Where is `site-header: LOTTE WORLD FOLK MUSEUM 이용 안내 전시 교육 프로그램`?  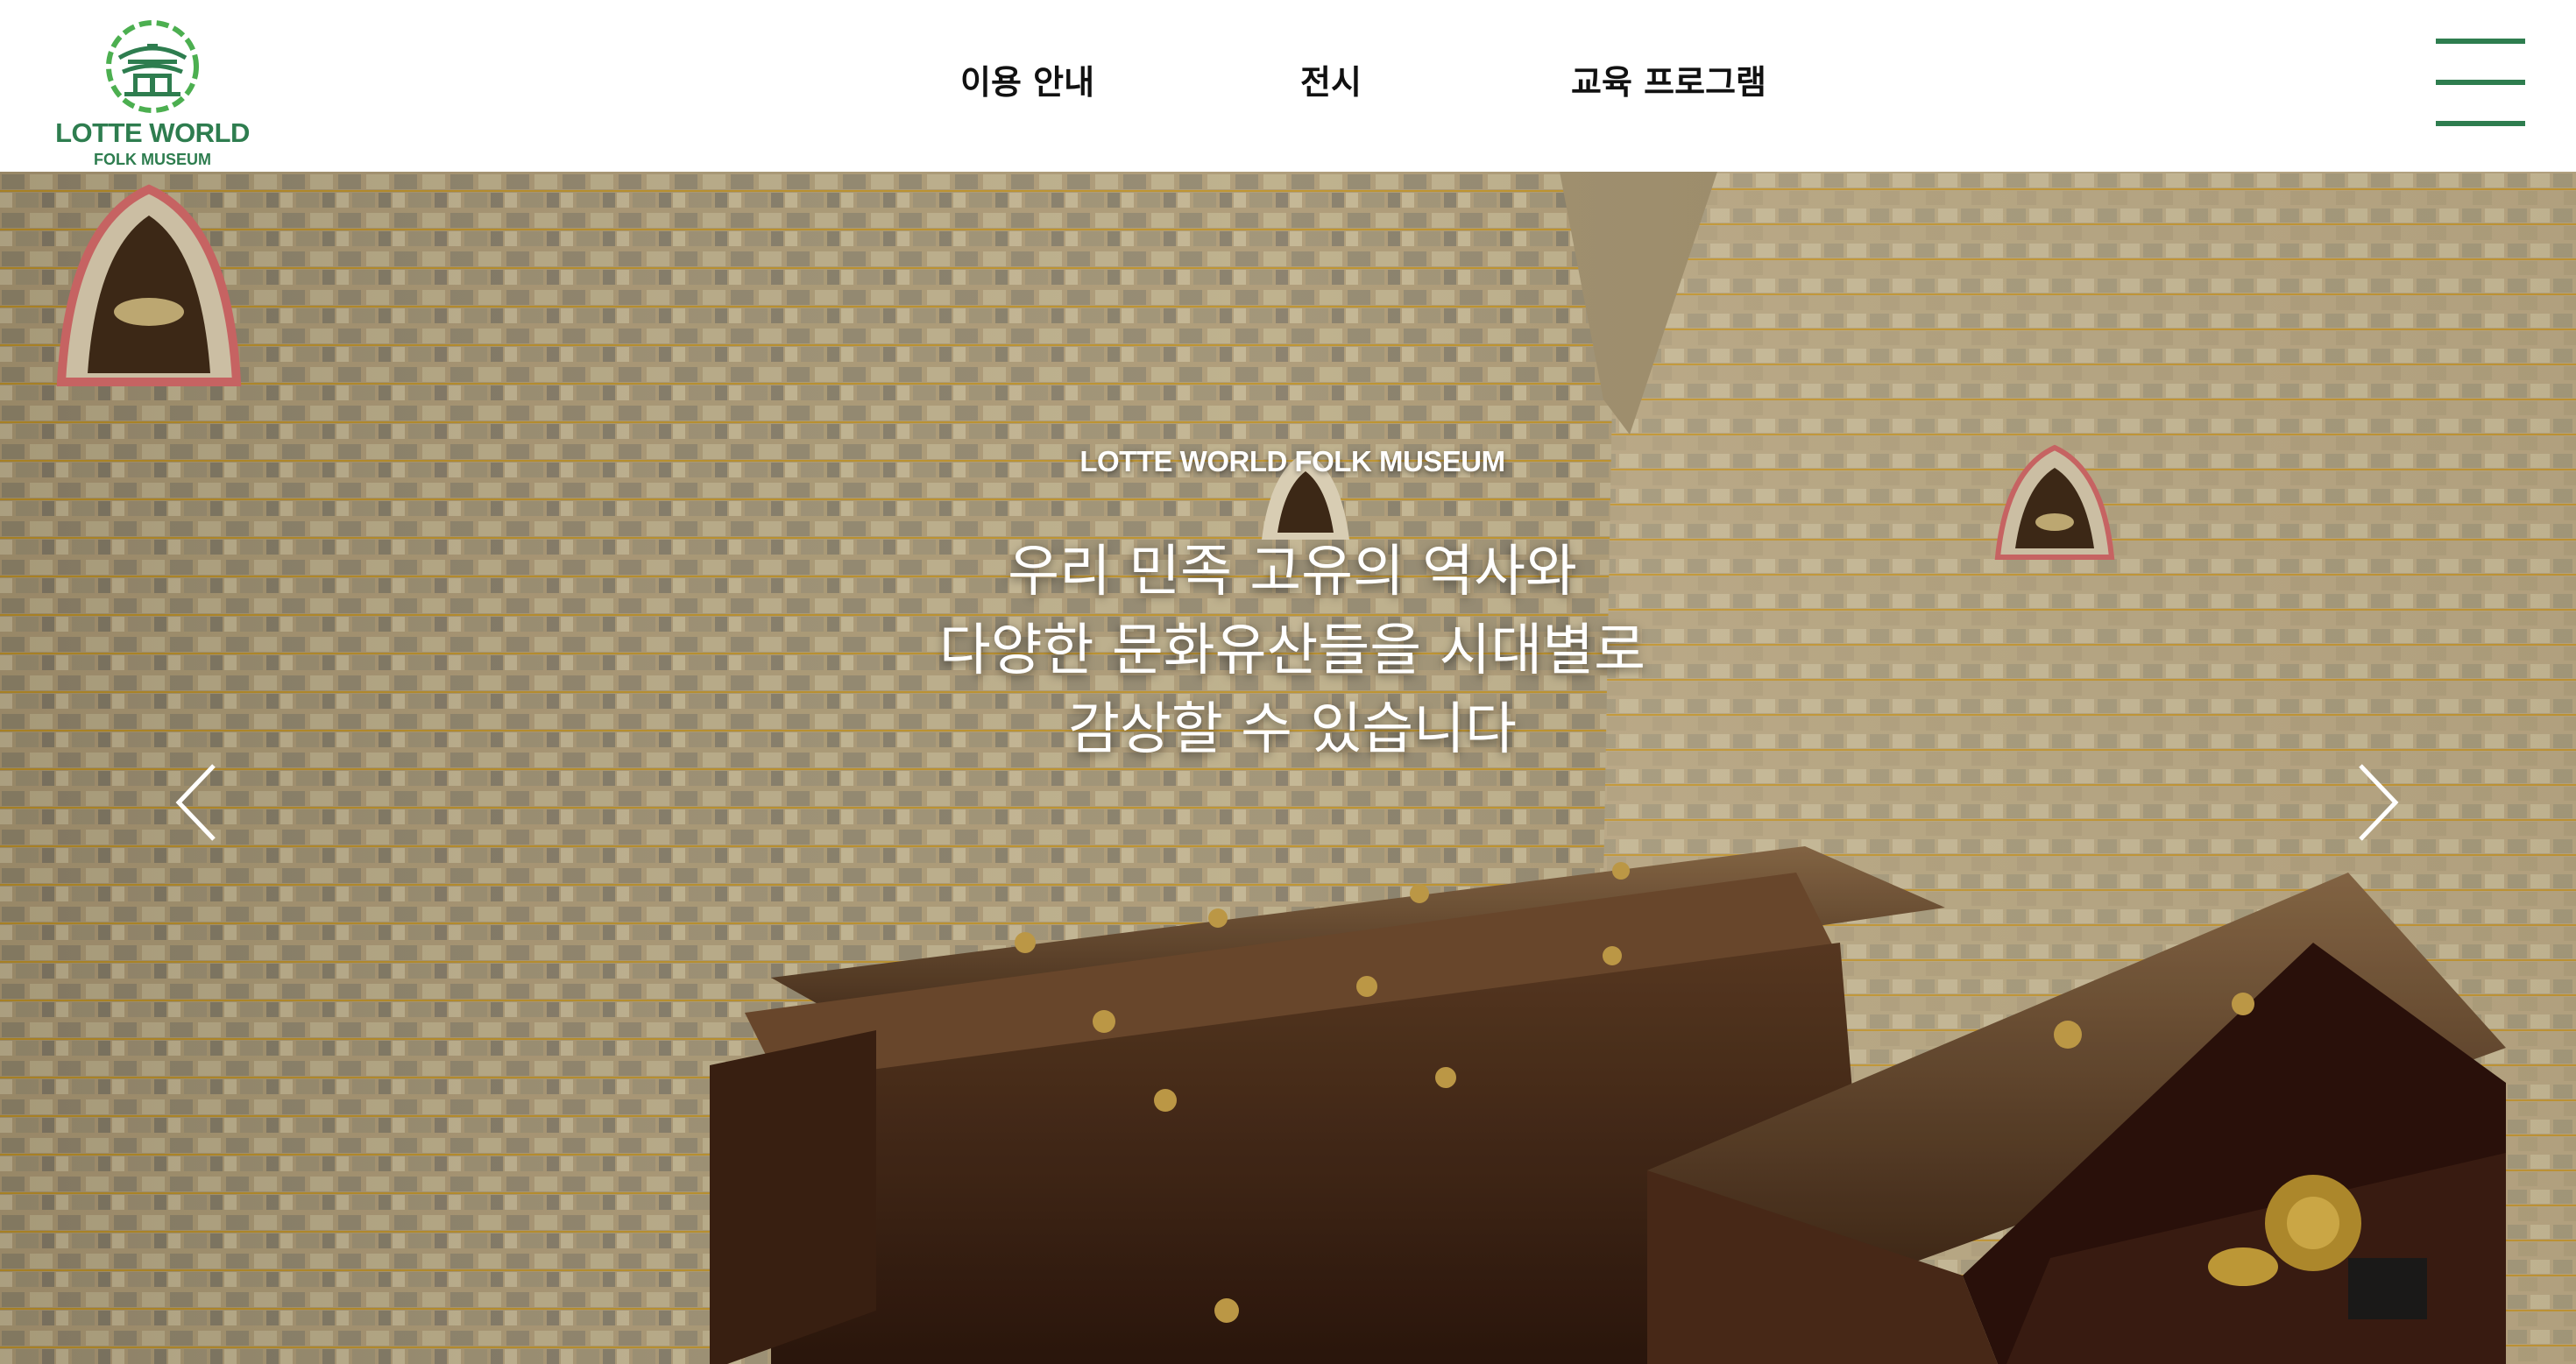
site-header: LOTTE WORLD FOLK MUSEUM 이용 안내 전시 교육 프로그램 is located at coordinates (1288, 86).